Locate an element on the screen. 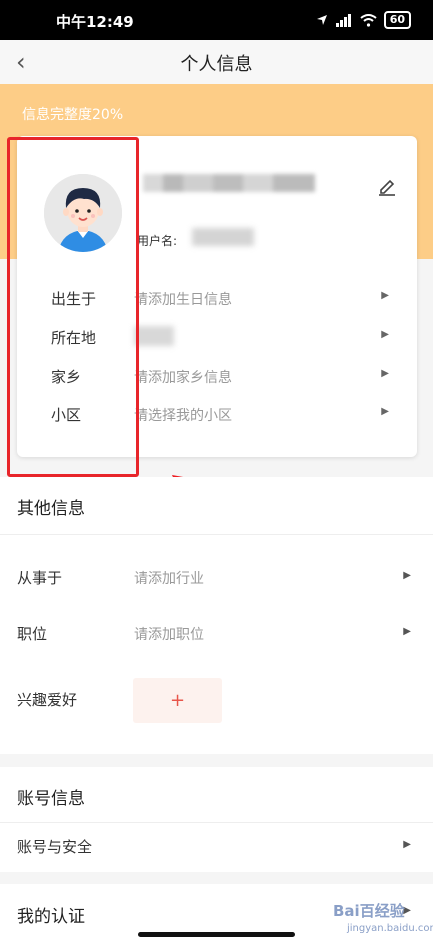 This screenshot has height=942, width=433. industry-row: 从事于 请添加行业 ▶ is located at coordinates (216, 577).